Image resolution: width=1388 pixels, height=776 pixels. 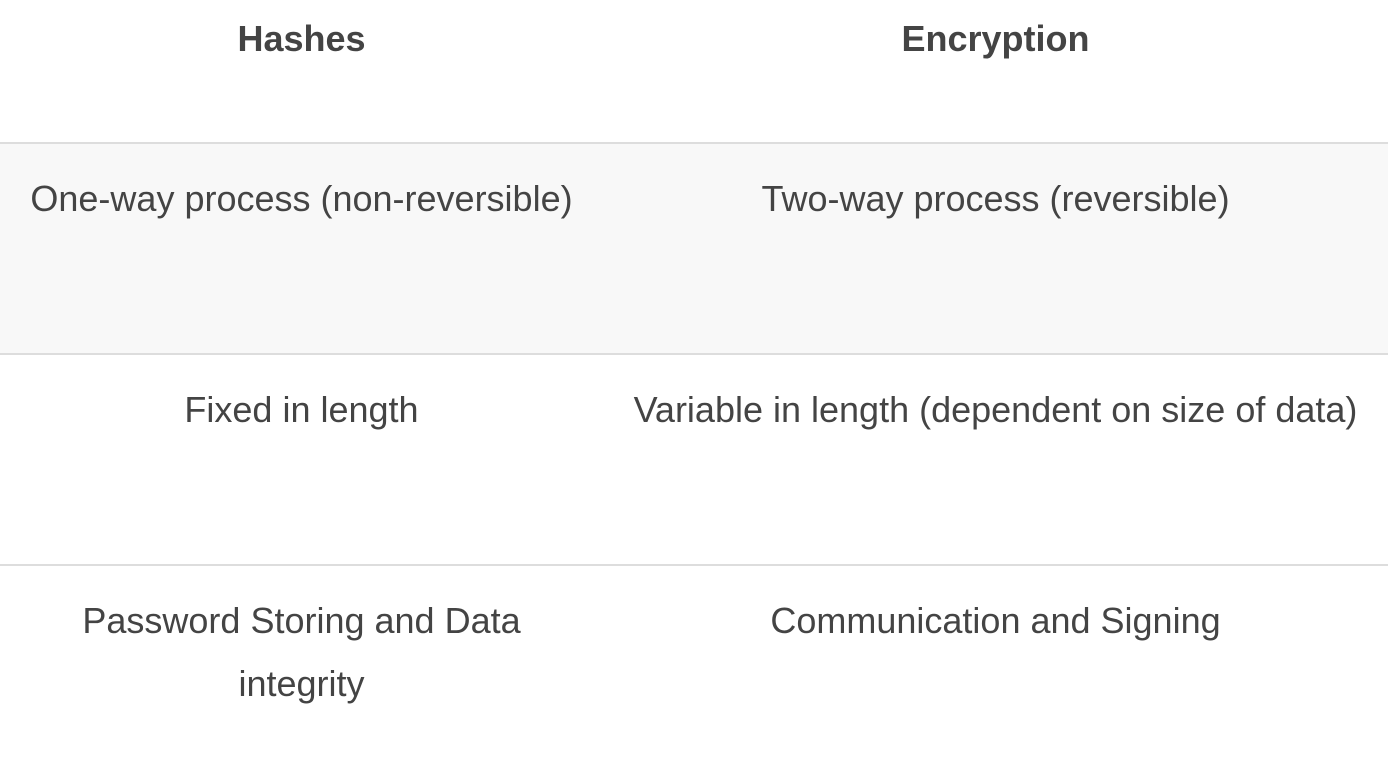 What do you see at coordinates (301, 409) in the screenshot?
I see `cell-hashes: Fixed in length` at bounding box center [301, 409].